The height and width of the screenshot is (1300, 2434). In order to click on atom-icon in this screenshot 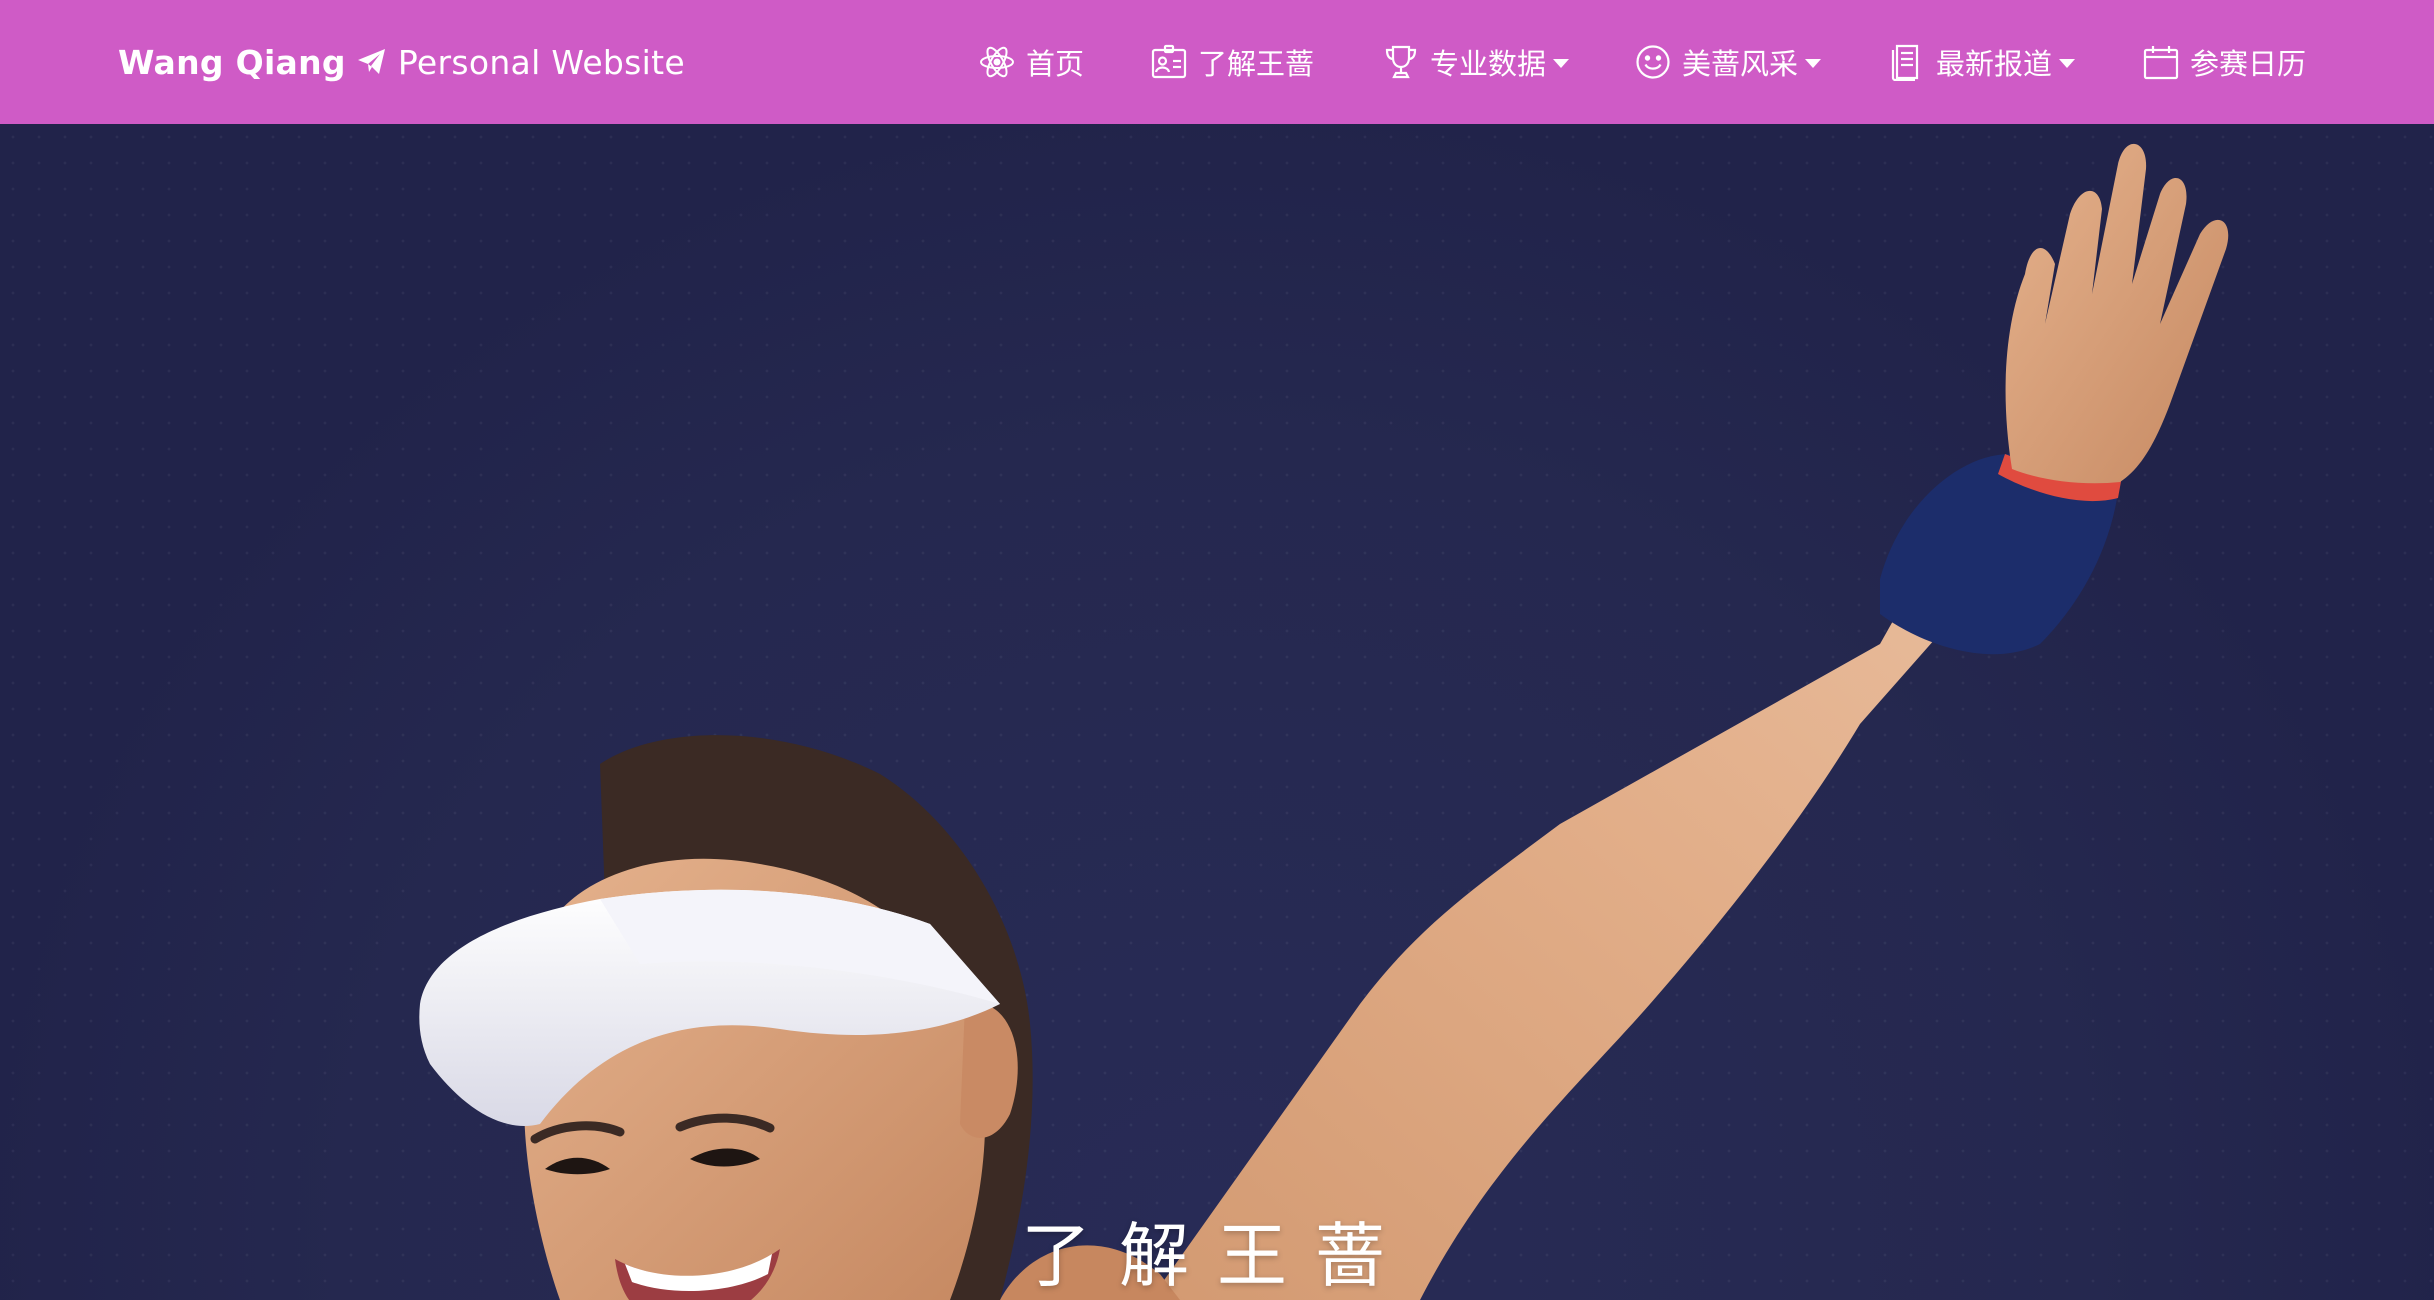, I will do `click(997, 62)`.